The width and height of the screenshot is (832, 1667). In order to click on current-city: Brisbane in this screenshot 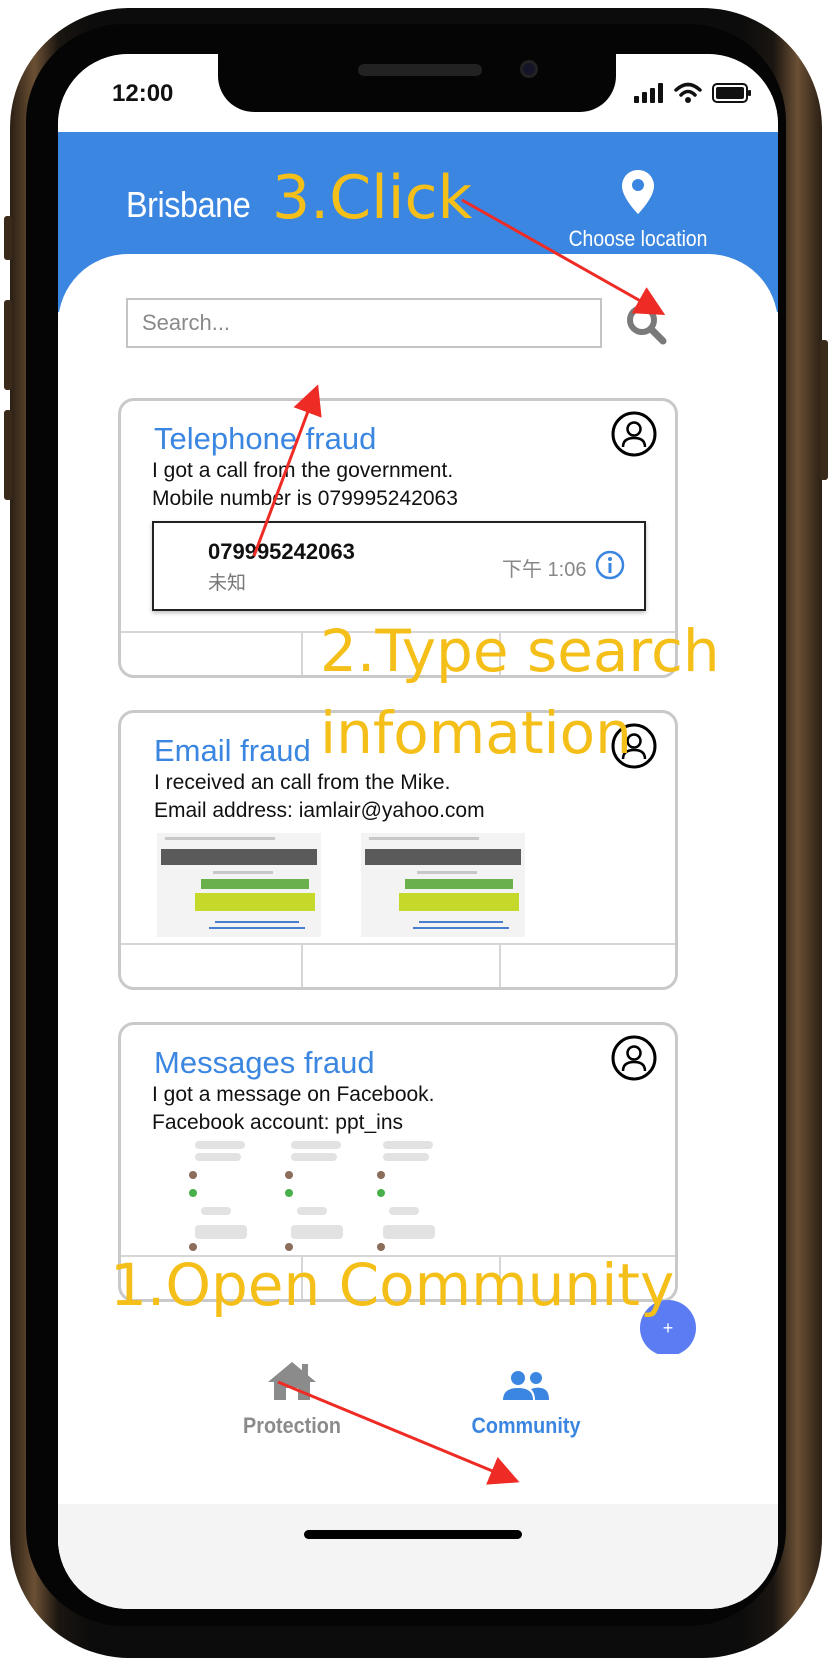, I will do `click(188, 204)`.